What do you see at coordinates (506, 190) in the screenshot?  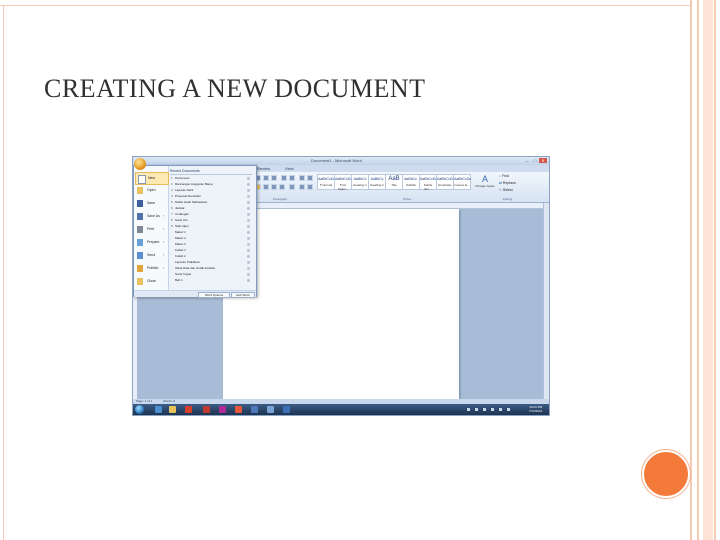 I see `select-button: ↖ Select` at bounding box center [506, 190].